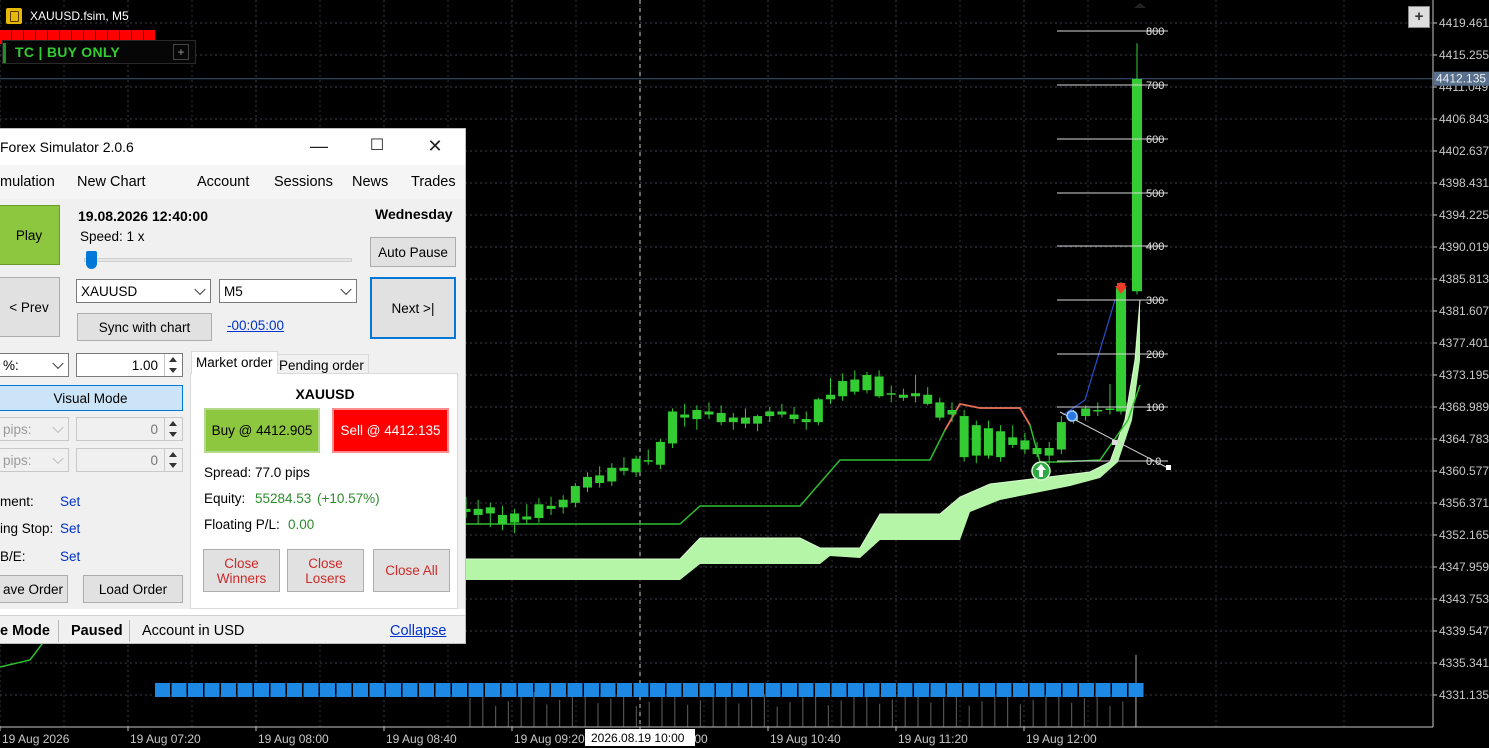 The width and height of the screenshot is (1489, 748). Describe the element at coordinates (411, 570) in the screenshot. I see `close-all-button: Close All` at that location.